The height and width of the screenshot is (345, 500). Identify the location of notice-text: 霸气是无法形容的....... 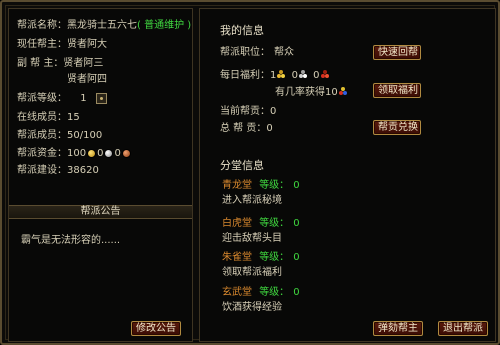
(71, 240).